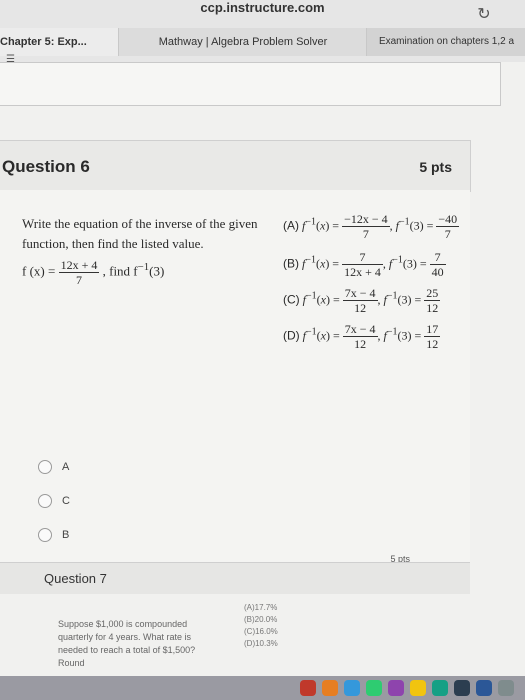 Image resolution: width=525 pixels, height=700 pixels. What do you see at coordinates (79, 265) in the screenshot?
I see `function-numerator: 12x + 4` at bounding box center [79, 265].